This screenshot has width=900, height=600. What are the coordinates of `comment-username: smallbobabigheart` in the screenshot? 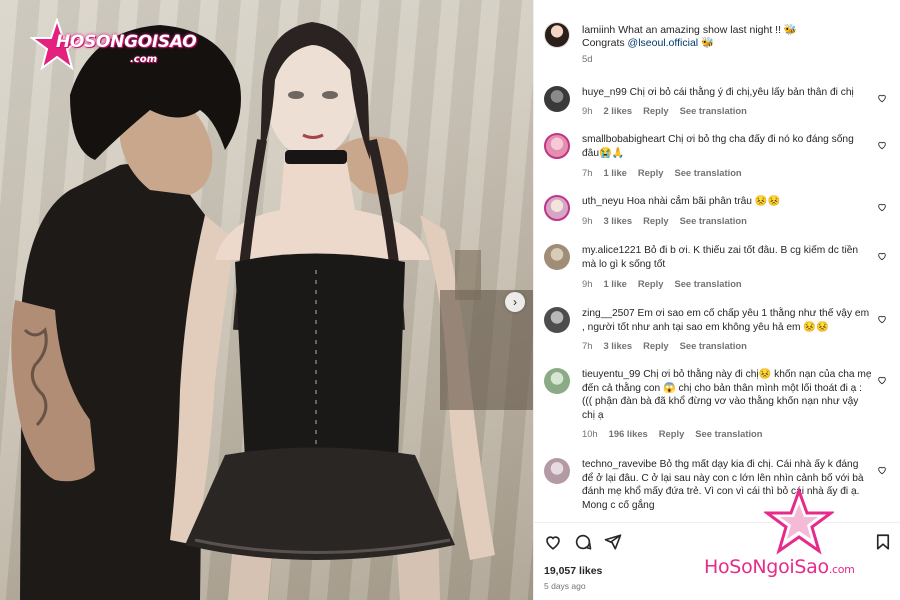 It's located at (623, 139).